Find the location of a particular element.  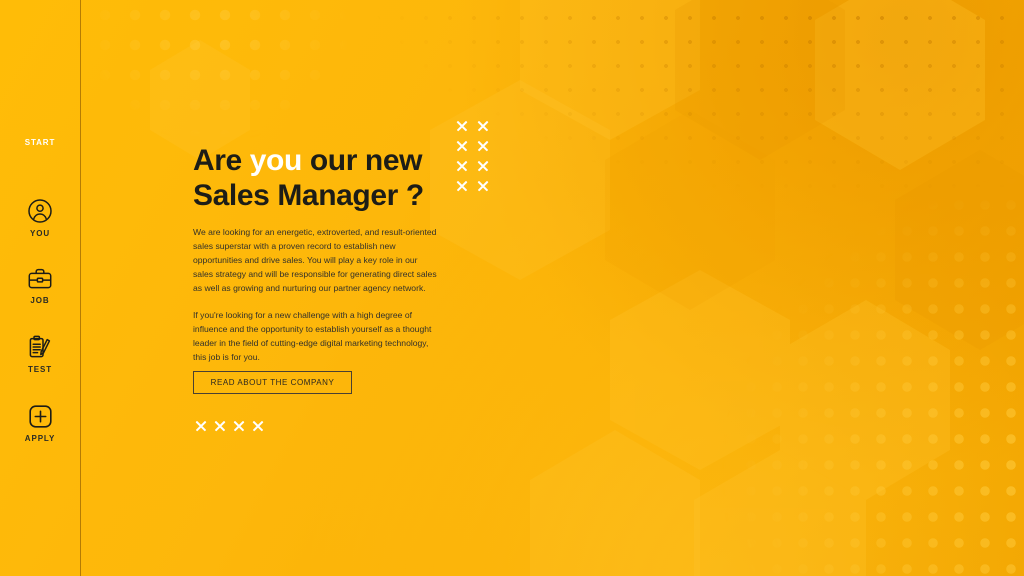

sidebar-item-apply: APPLY is located at coordinates (40, 423).